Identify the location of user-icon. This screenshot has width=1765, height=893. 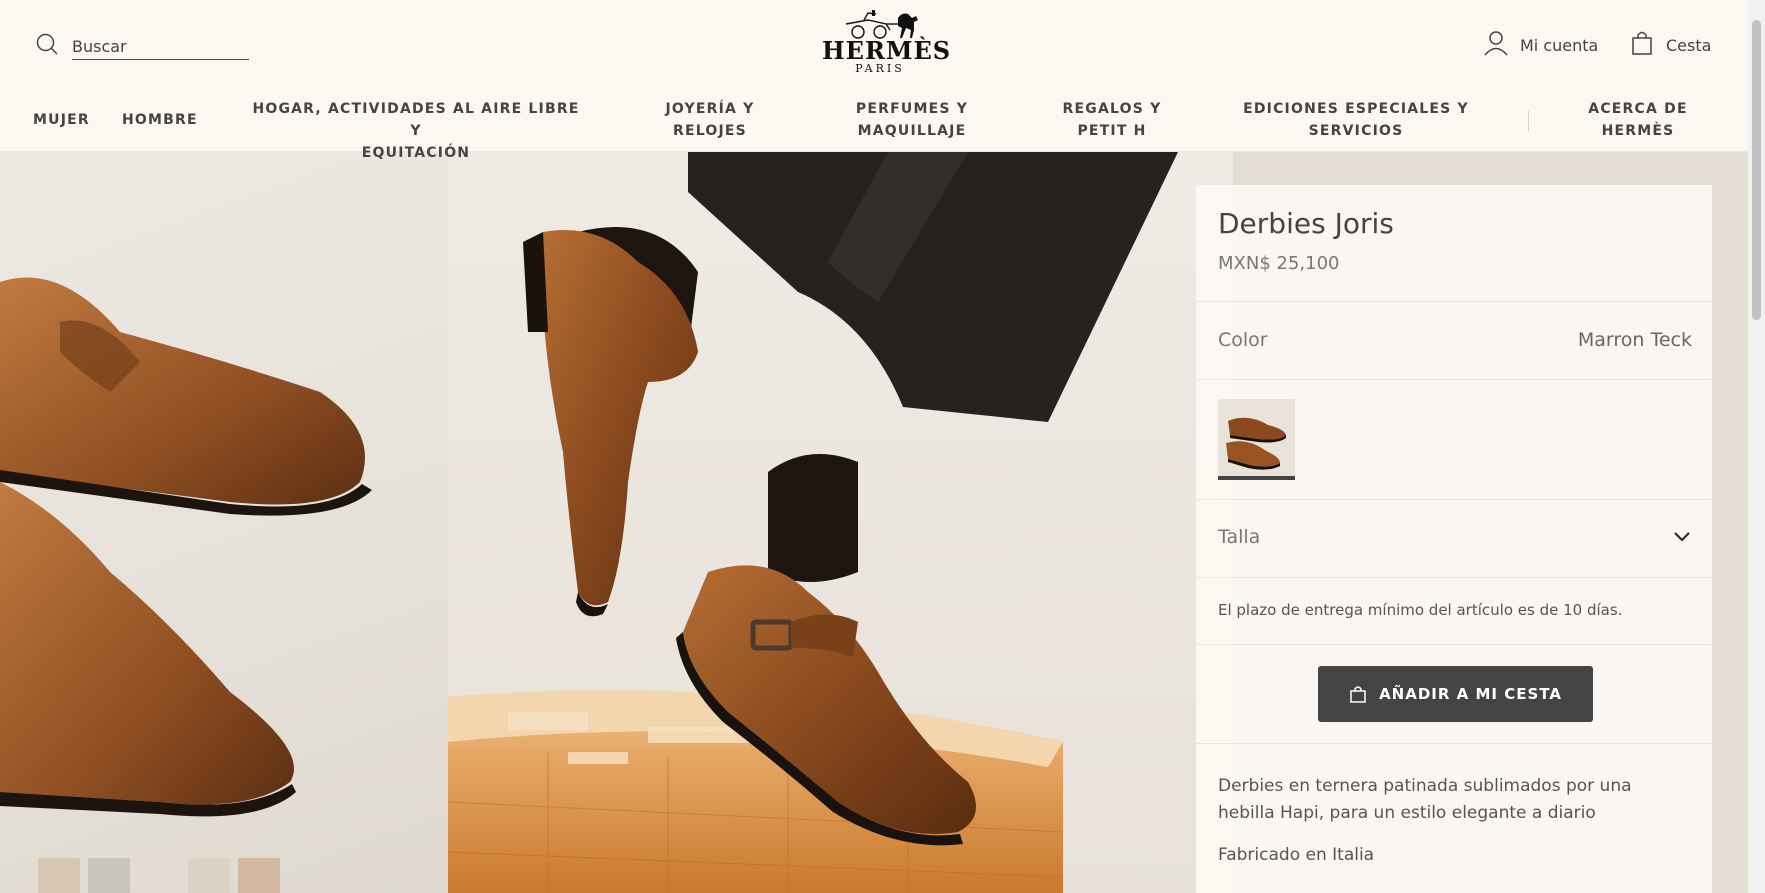
(1502, 45).